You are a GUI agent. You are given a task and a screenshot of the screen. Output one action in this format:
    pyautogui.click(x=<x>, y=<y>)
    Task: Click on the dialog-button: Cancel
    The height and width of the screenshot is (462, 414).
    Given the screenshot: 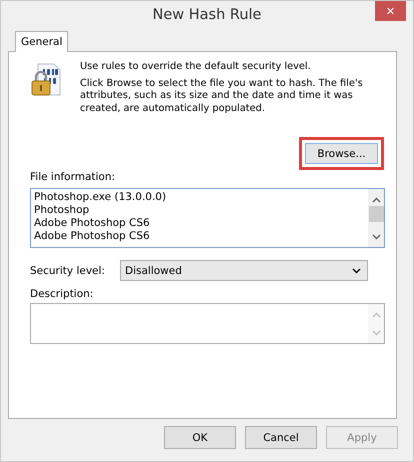 What is the action you would take?
    pyautogui.click(x=281, y=437)
    